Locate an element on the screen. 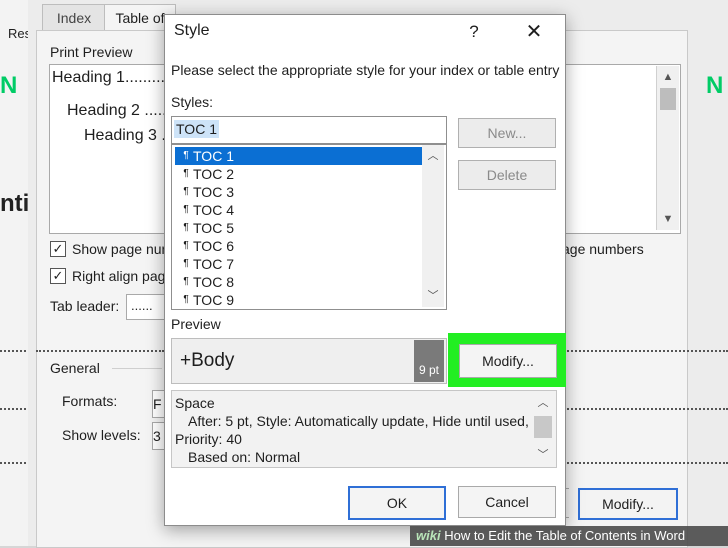  font-size-value: 9 pt is located at coordinates (428, 370).